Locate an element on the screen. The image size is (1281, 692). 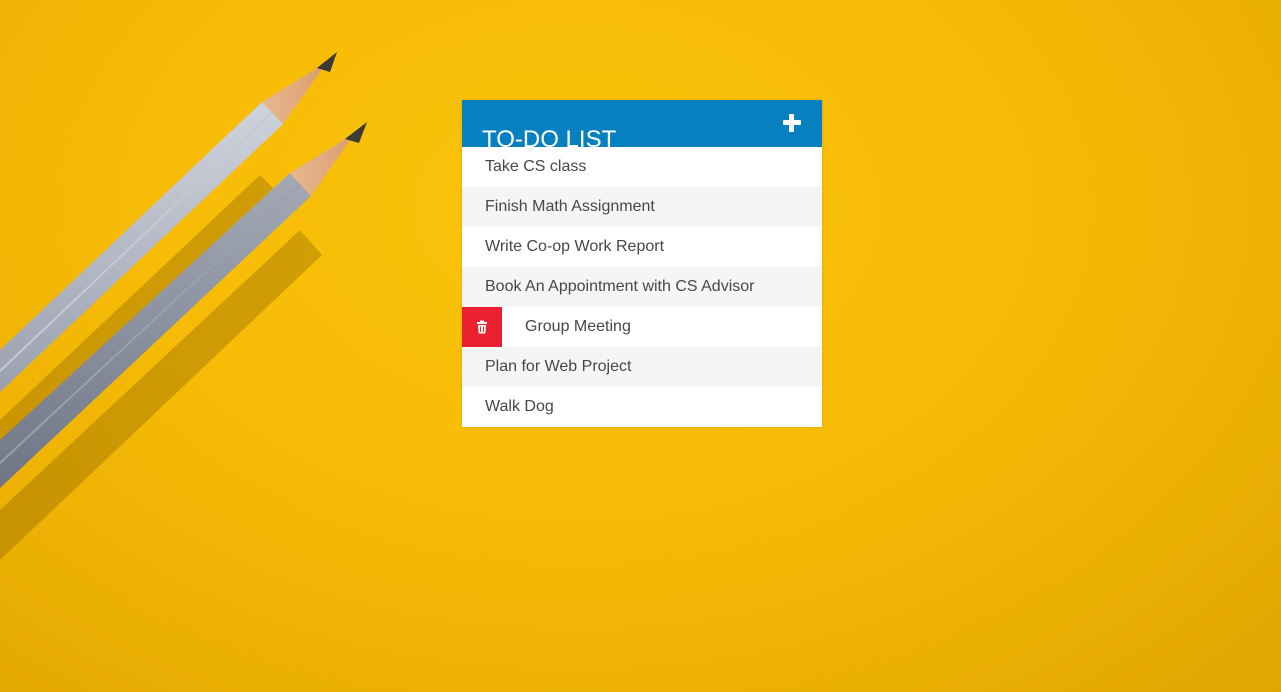
todo-item-text: Walk Dog is located at coordinates (519, 406).